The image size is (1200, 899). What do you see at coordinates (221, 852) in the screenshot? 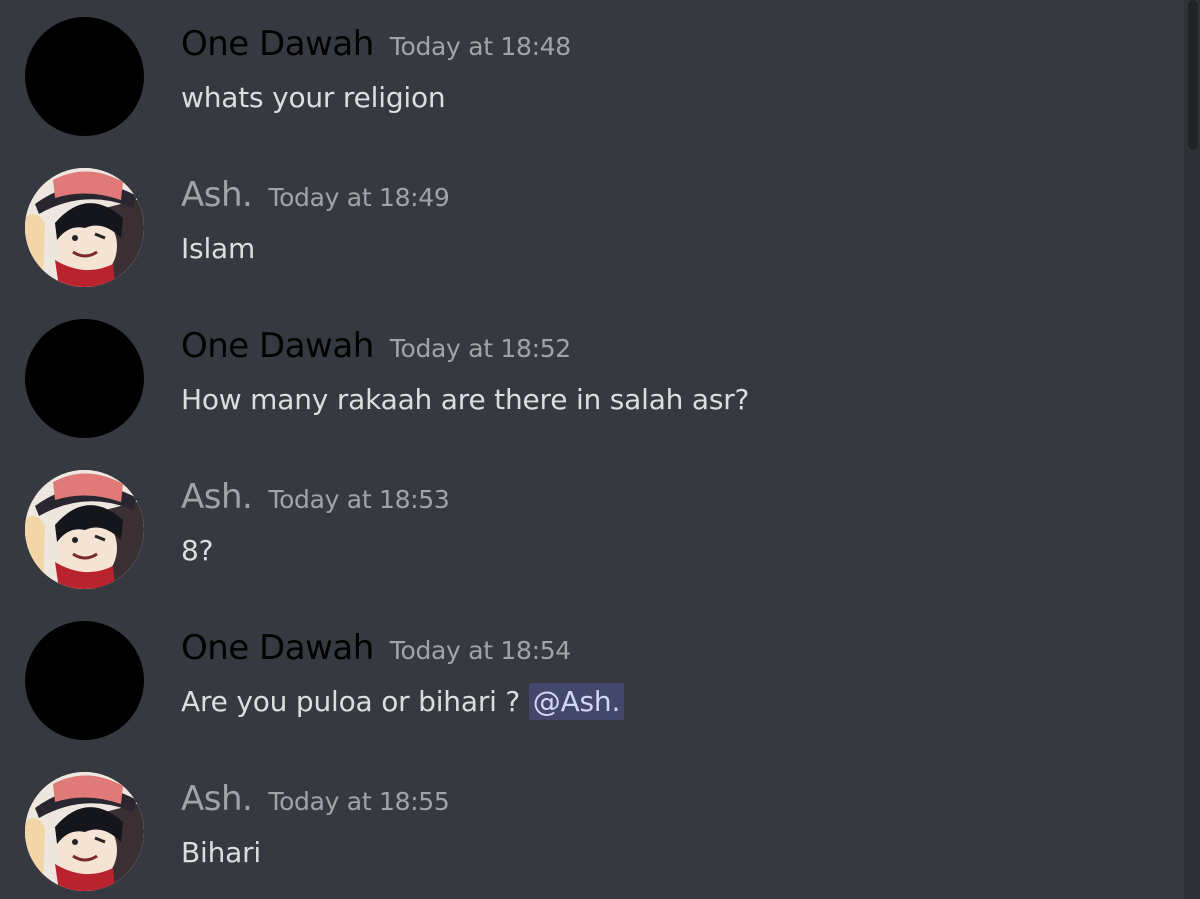
I see `message-text: Bihari` at bounding box center [221, 852].